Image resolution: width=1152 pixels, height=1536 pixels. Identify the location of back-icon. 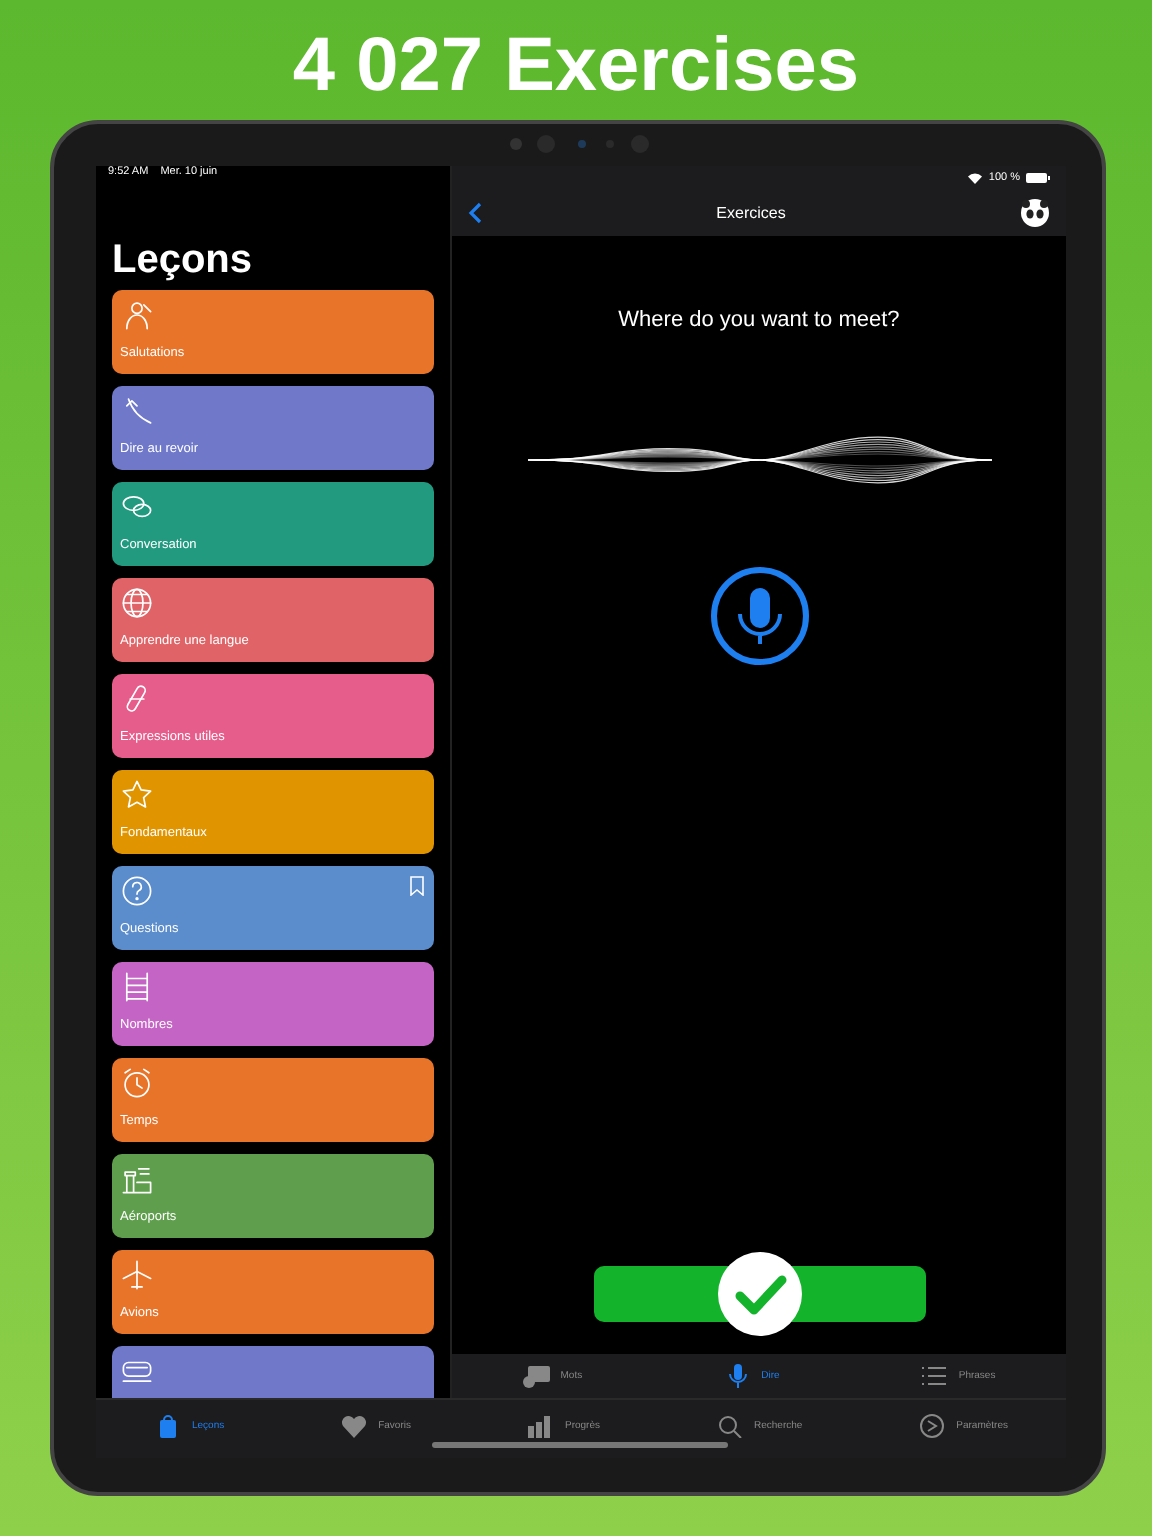
(475, 213).